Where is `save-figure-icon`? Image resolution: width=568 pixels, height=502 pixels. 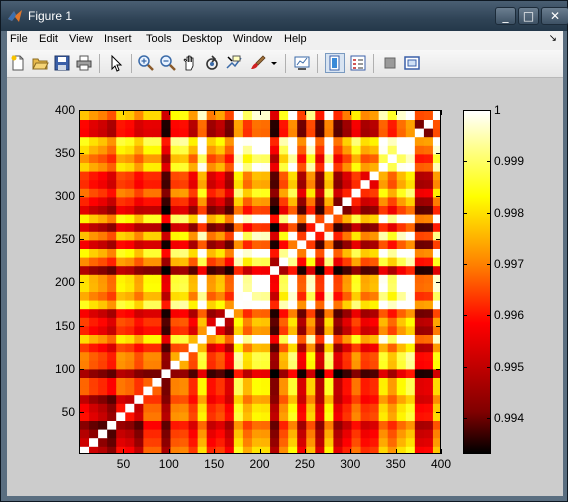 save-figure-icon is located at coordinates (62, 63).